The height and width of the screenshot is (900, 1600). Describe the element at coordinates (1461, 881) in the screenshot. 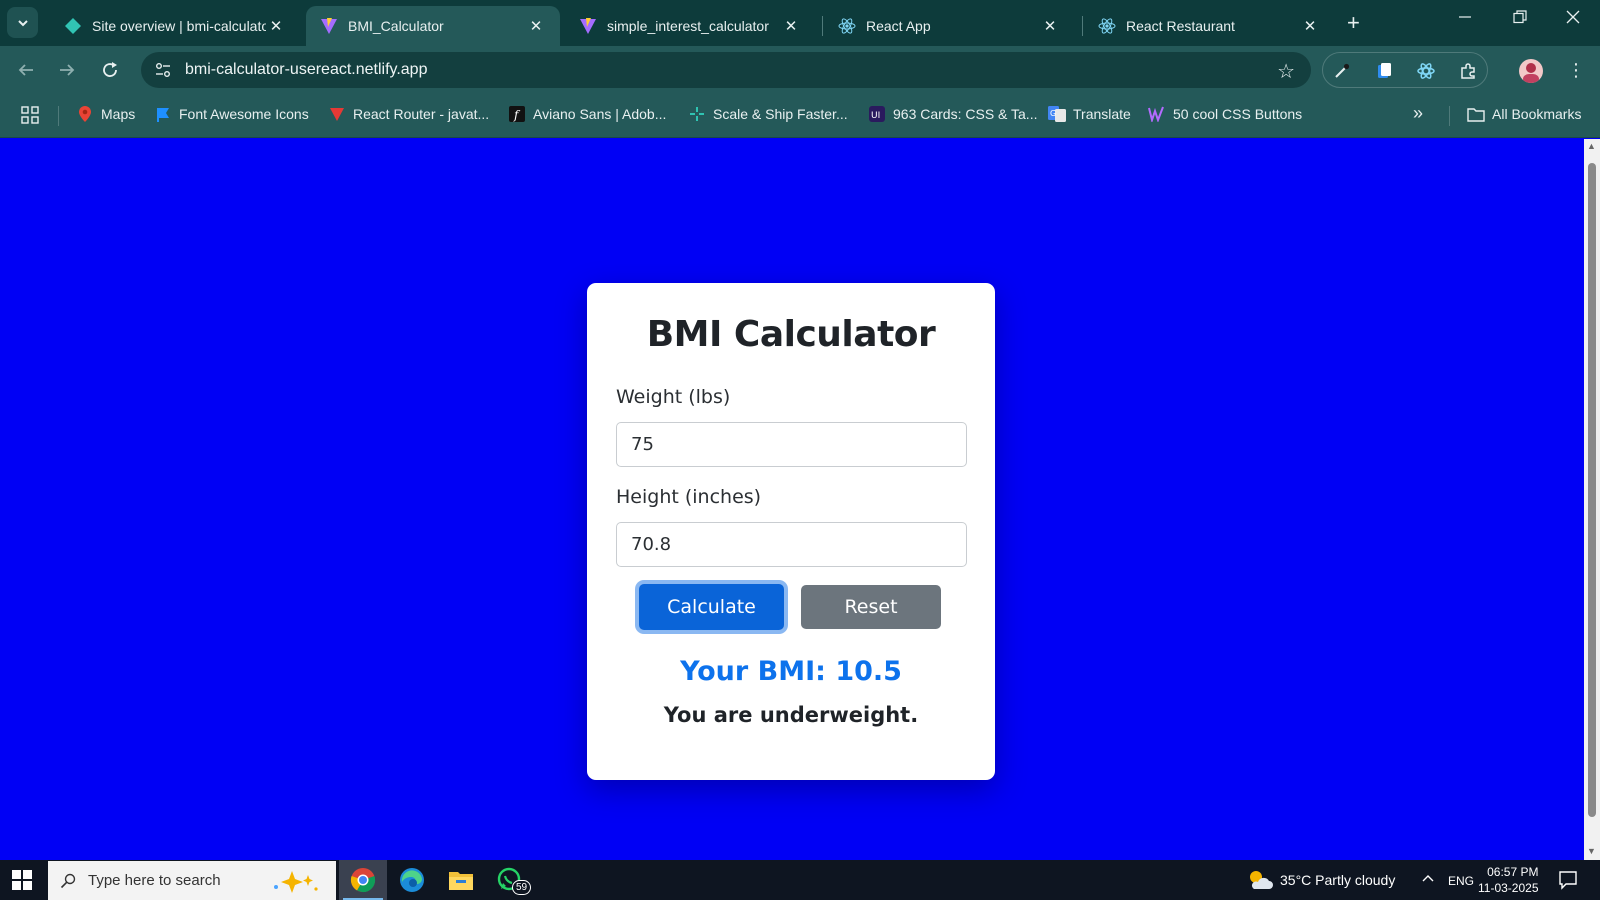

I see `language-indicator: ENG` at that location.